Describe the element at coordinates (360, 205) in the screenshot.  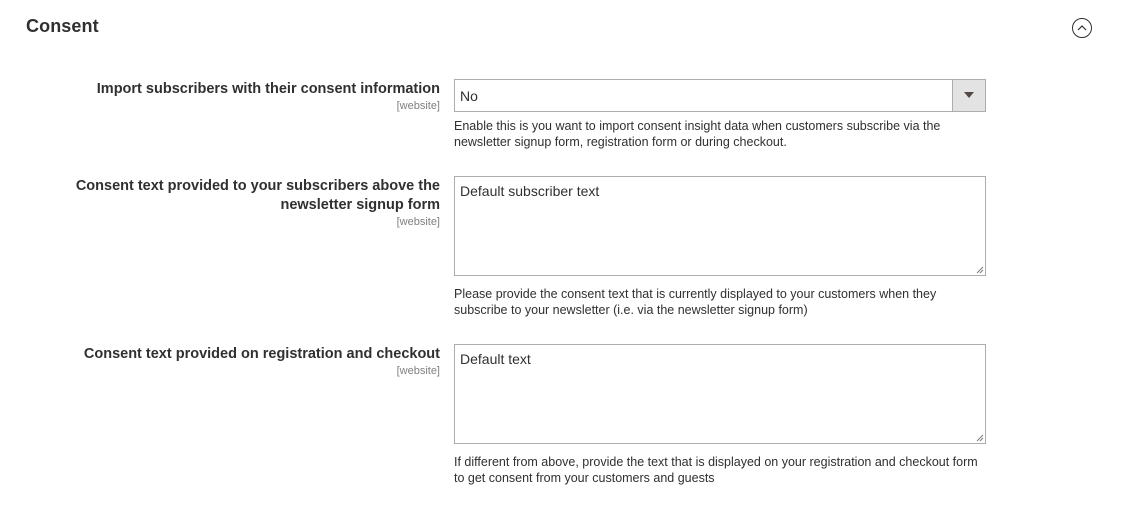
I see `field-label-line2: newsletter signup form` at that location.